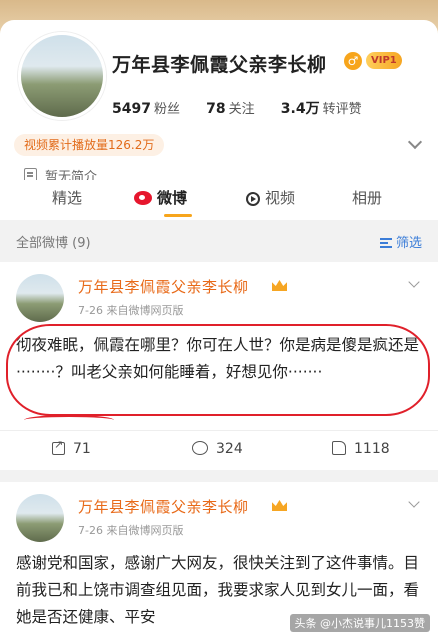  Describe the element at coordinates (253, 199) in the screenshot. I see `video-icon` at that location.